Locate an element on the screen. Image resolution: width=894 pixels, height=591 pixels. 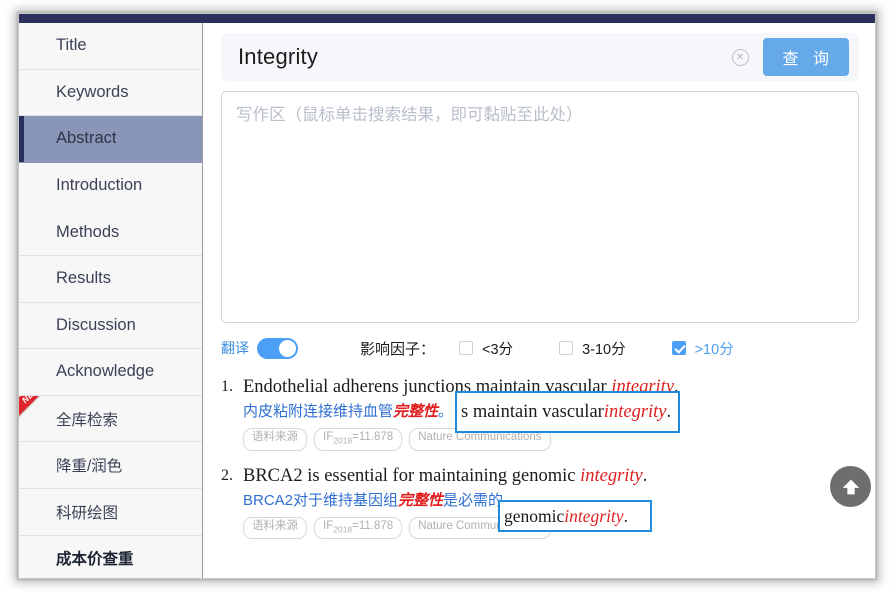
filter-row: 翻译 影响因子： <3分 3-10分 >10分 is located at coordinates (540, 348).